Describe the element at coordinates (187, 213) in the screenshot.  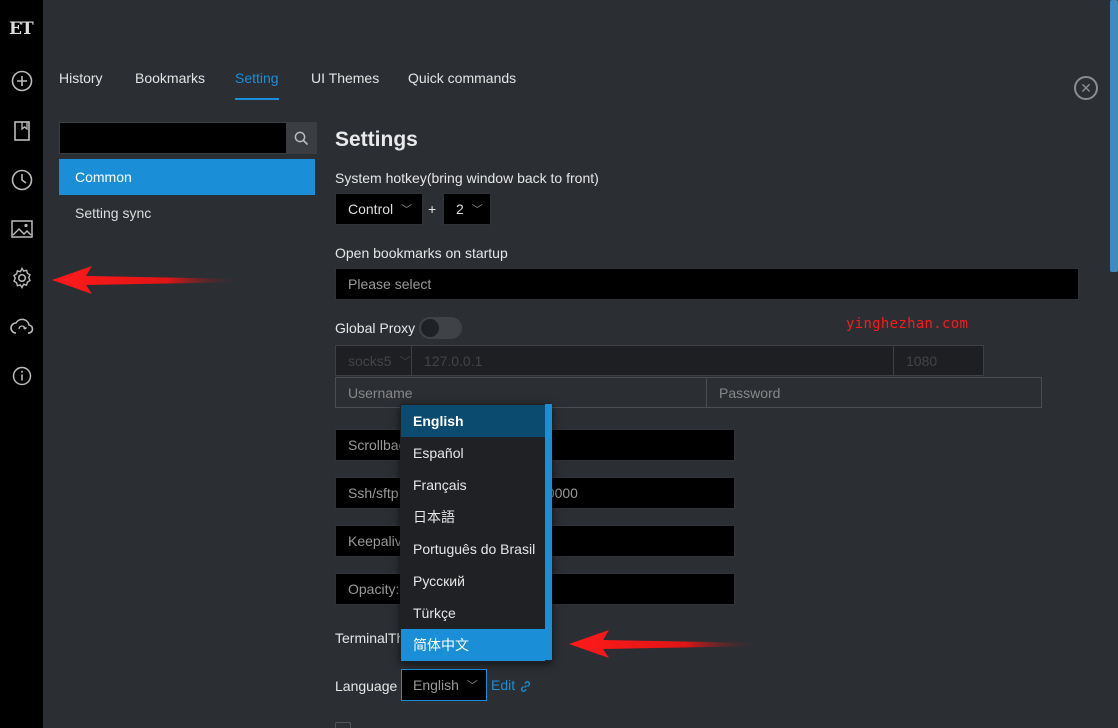
I see `menu-item-setting-sync: Setting sync` at that location.